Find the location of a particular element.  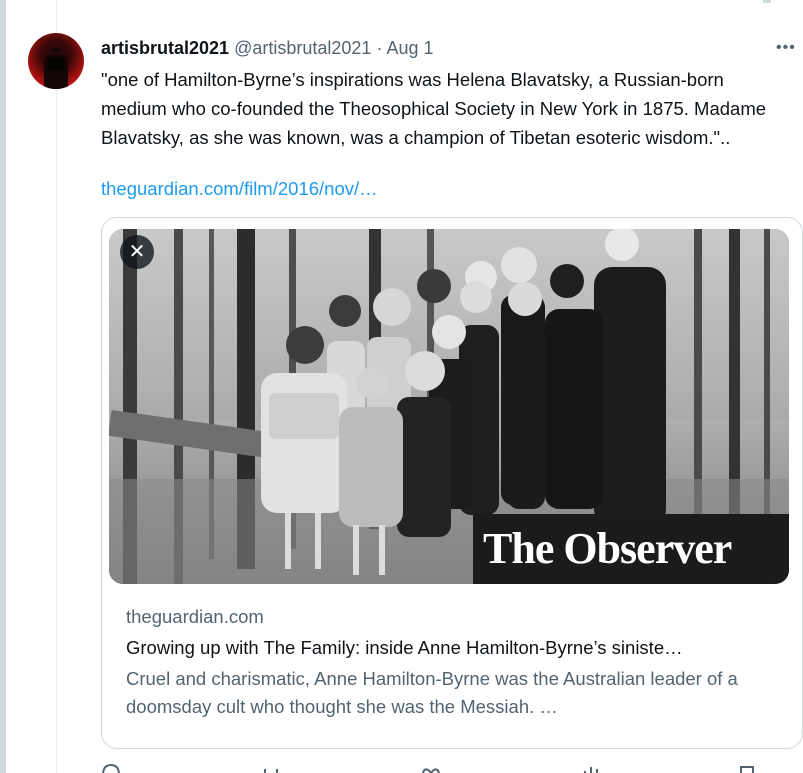

thread-divider is located at coordinates (56, 386).